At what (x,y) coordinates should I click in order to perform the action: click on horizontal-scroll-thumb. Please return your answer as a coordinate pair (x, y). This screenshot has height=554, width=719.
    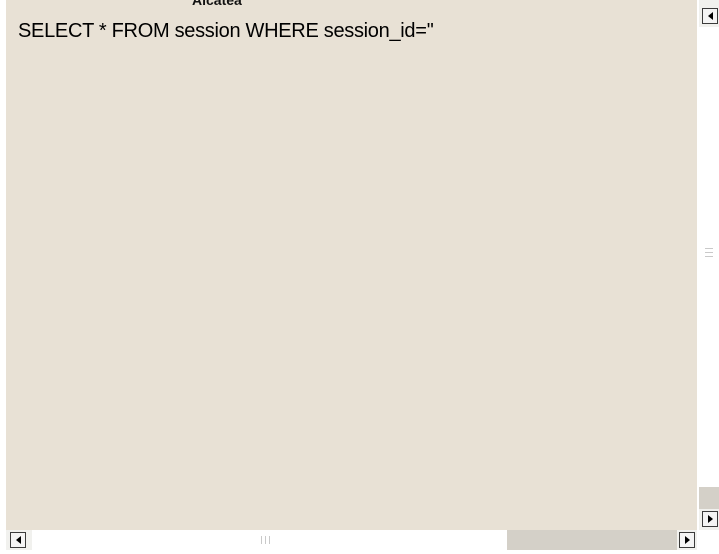
    Looking at the image, I should click on (592, 540).